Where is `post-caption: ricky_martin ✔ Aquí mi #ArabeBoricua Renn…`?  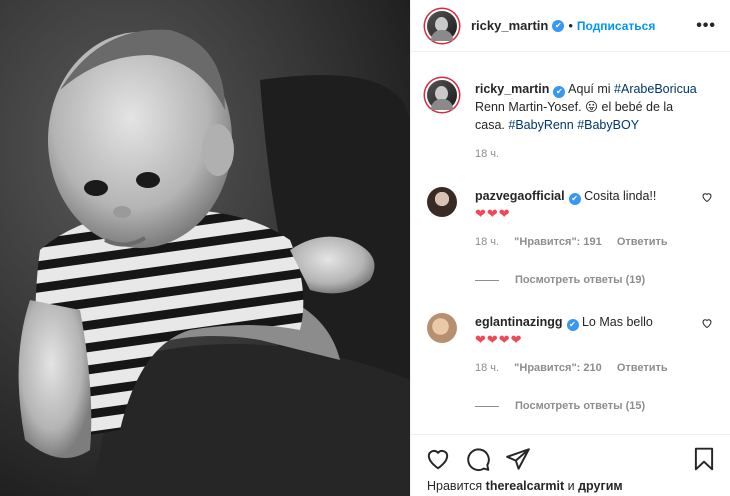 post-caption: ricky_martin ✔ Aquí mi #ArabeBoricua Renn… is located at coordinates (571, 121).